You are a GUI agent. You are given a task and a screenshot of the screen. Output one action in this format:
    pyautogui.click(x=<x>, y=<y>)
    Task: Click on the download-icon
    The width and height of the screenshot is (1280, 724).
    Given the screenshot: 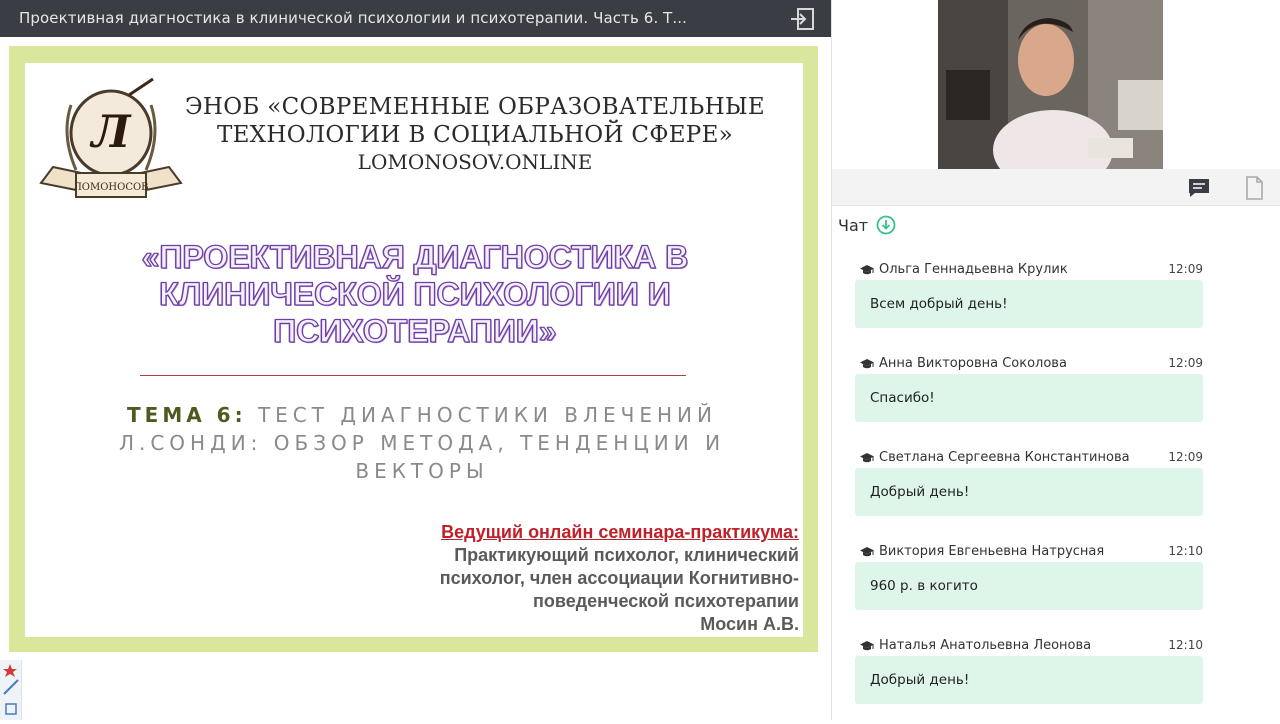 What is the action you would take?
    pyautogui.click(x=886, y=225)
    